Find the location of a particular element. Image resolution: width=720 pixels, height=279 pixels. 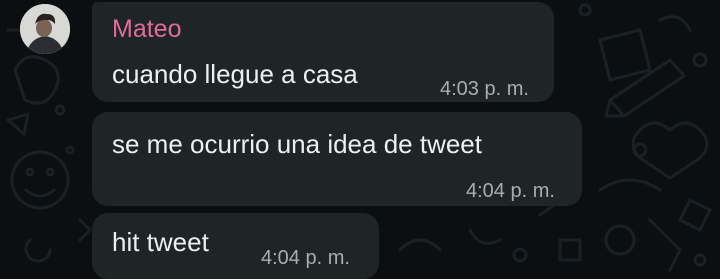

avatar is located at coordinates (45, 29).